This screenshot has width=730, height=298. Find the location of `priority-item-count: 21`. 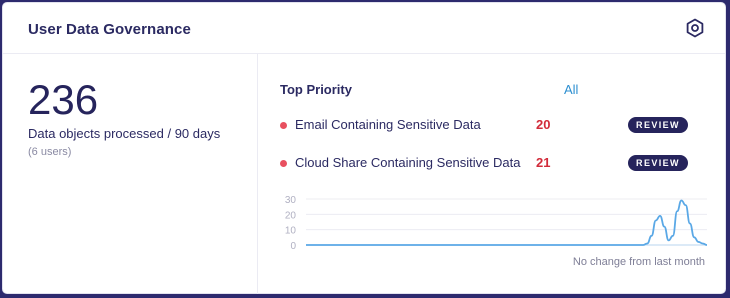

priority-item-count: 21 is located at coordinates (543, 162).